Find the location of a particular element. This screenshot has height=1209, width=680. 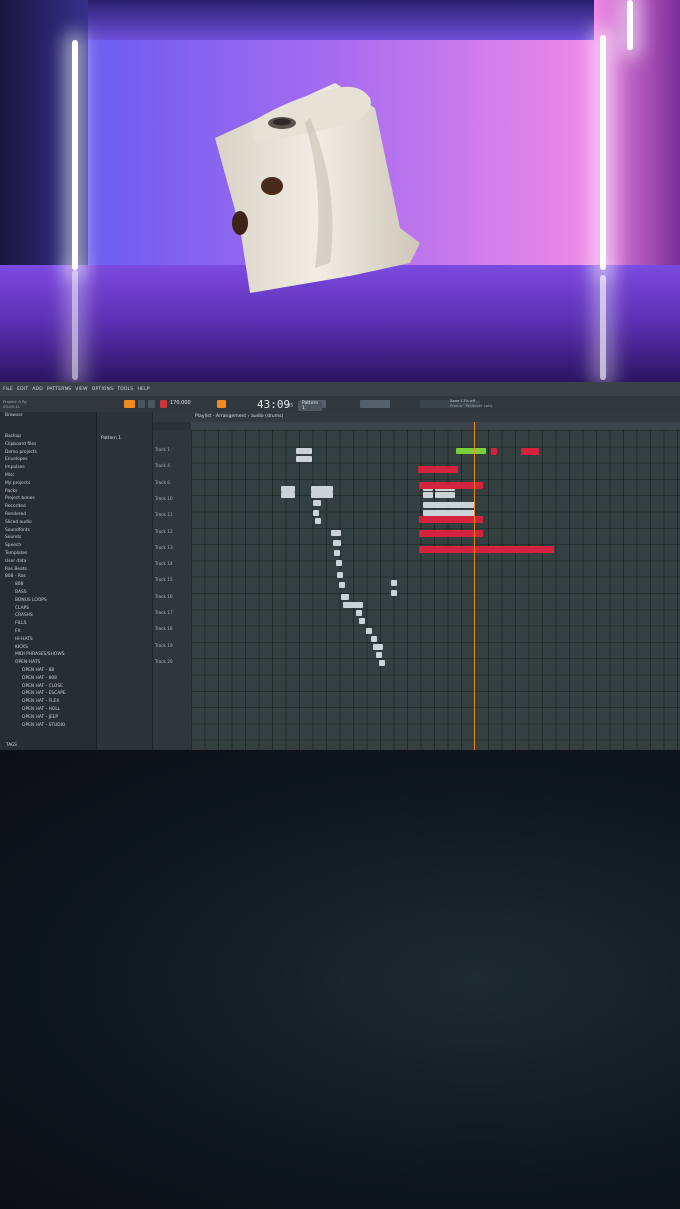

browser-item: MIDI PHRASES/SHOWS is located at coordinates (39, 654).